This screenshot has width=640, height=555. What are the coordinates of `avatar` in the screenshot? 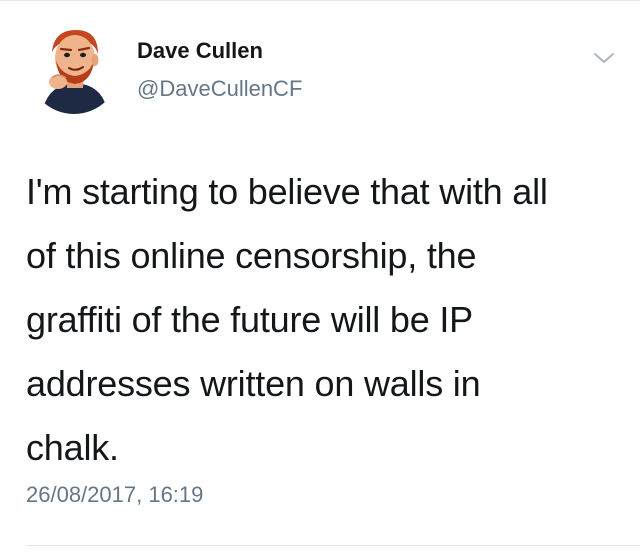 It's located at (74, 68).